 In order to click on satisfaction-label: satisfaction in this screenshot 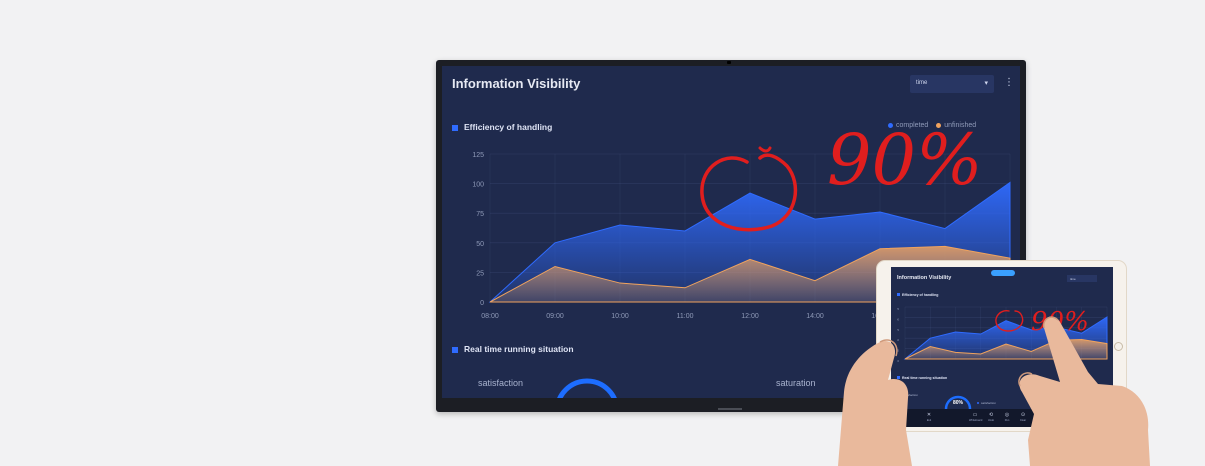, I will do `click(501, 383)`.